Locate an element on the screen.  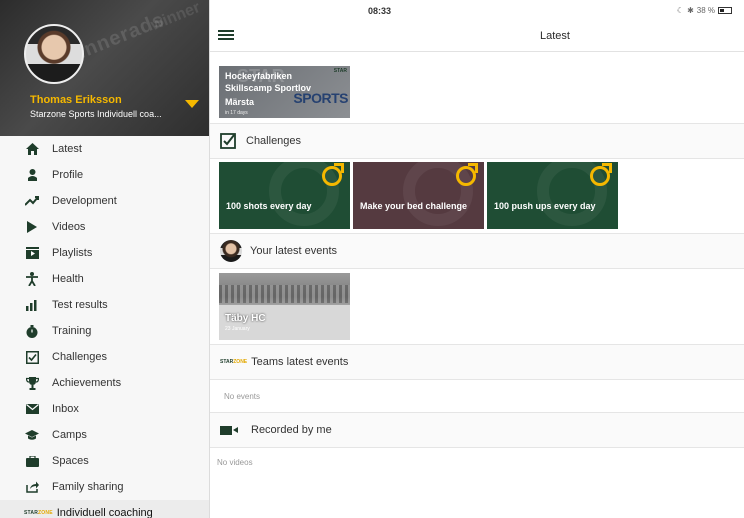
playlist-icon is located at coordinates (32, 253).